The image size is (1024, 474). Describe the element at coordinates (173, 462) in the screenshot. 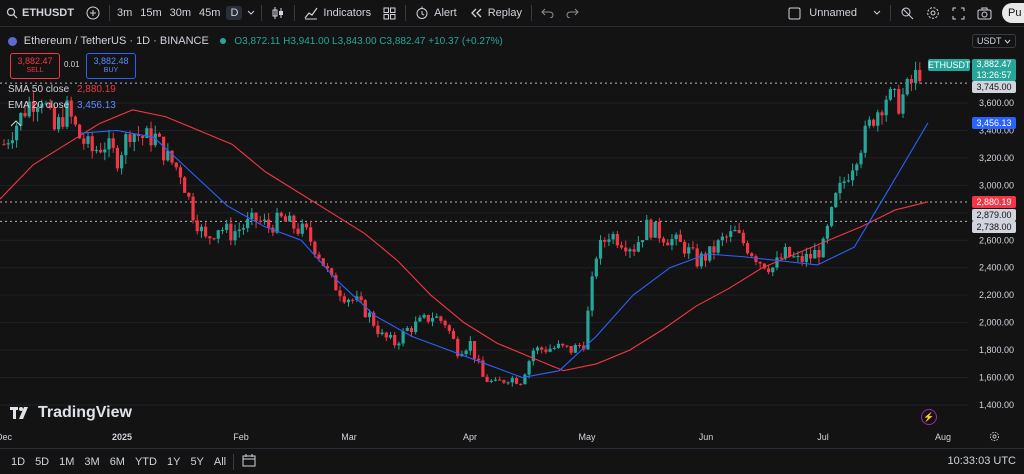

I see `range-1y: 1Y` at that location.